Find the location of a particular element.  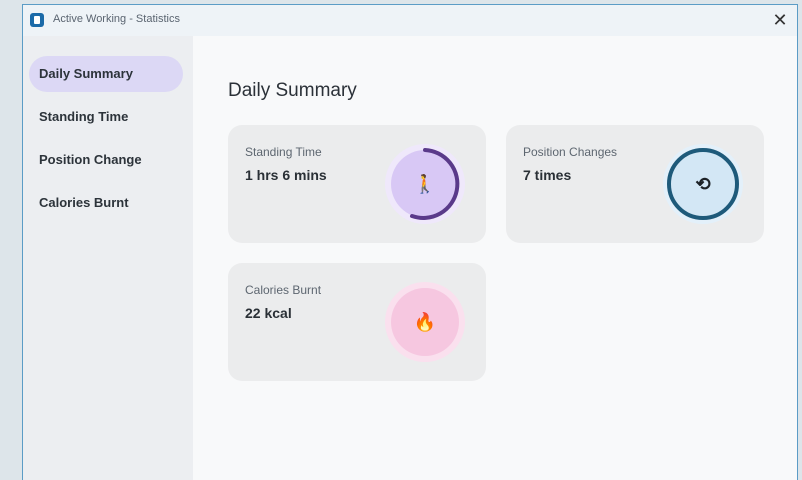

refresh-arrows-icon: ⟲ is located at coordinates (703, 184).